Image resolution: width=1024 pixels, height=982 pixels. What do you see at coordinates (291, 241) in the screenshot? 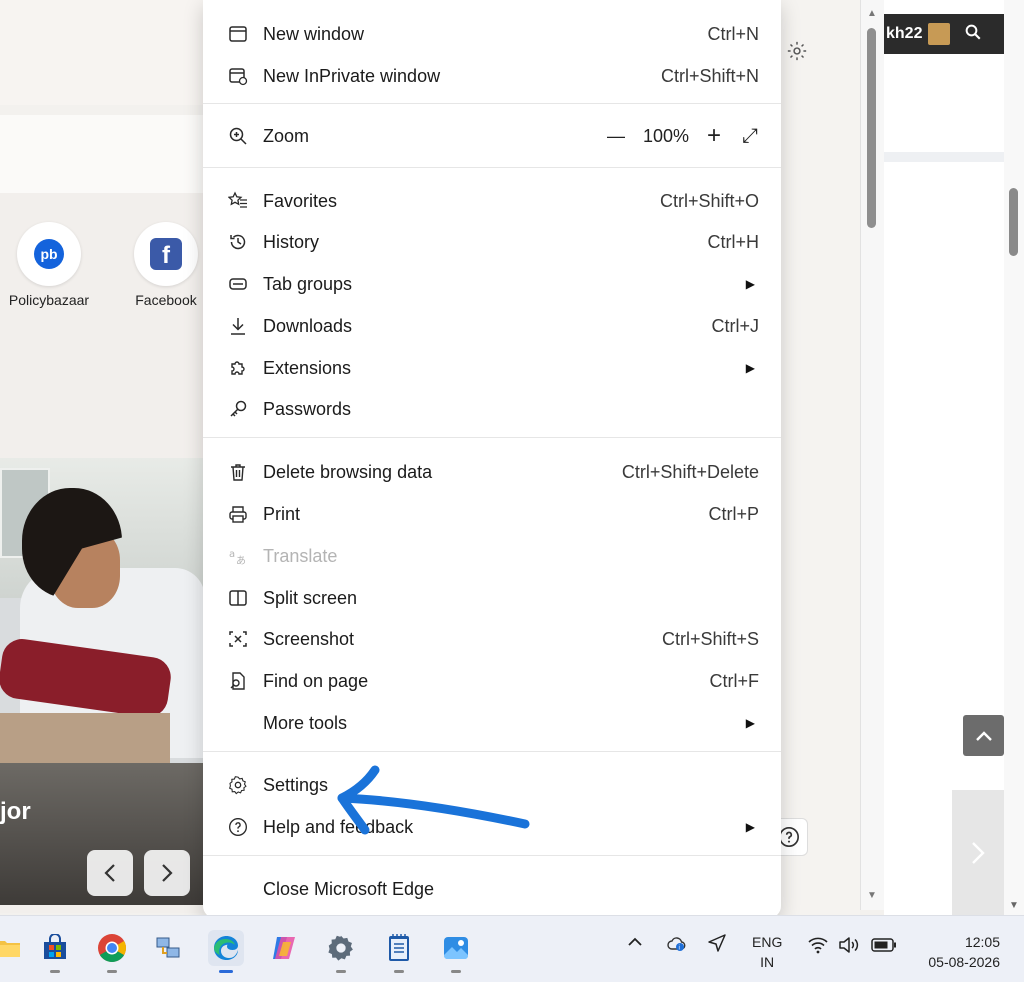
I see `menu-item-label: History` at bounding box center [291, 241].